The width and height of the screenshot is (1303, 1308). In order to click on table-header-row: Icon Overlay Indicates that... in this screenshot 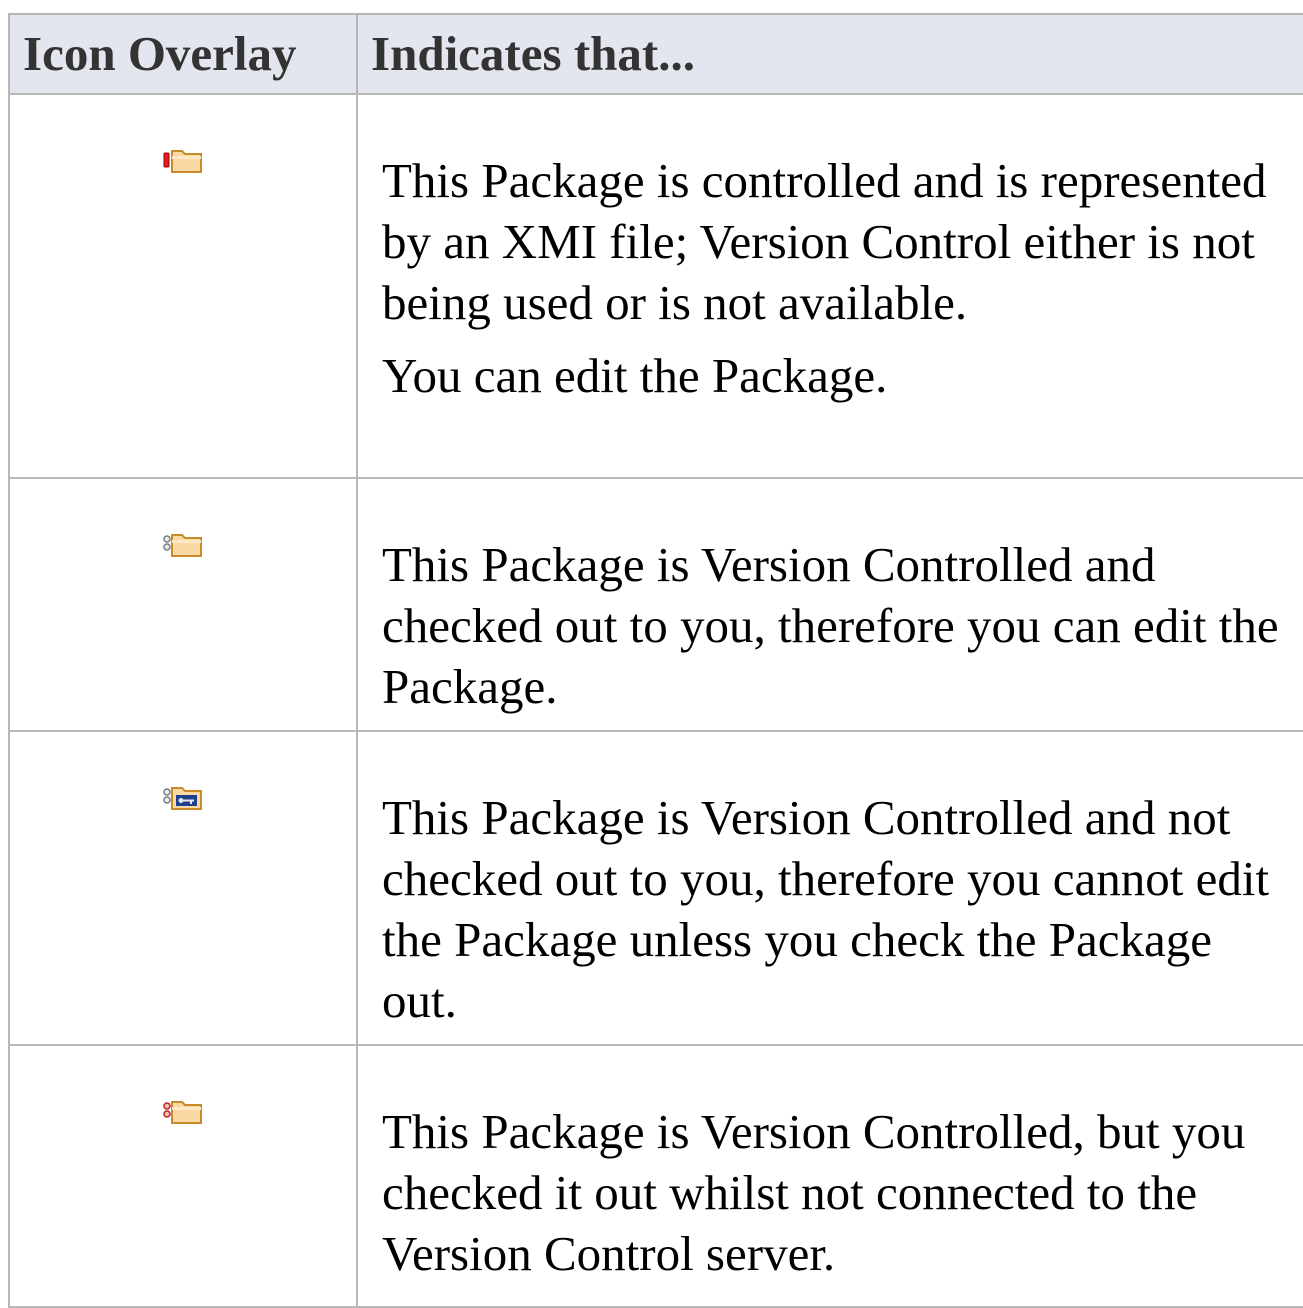, I will do `click(655, 54)`.